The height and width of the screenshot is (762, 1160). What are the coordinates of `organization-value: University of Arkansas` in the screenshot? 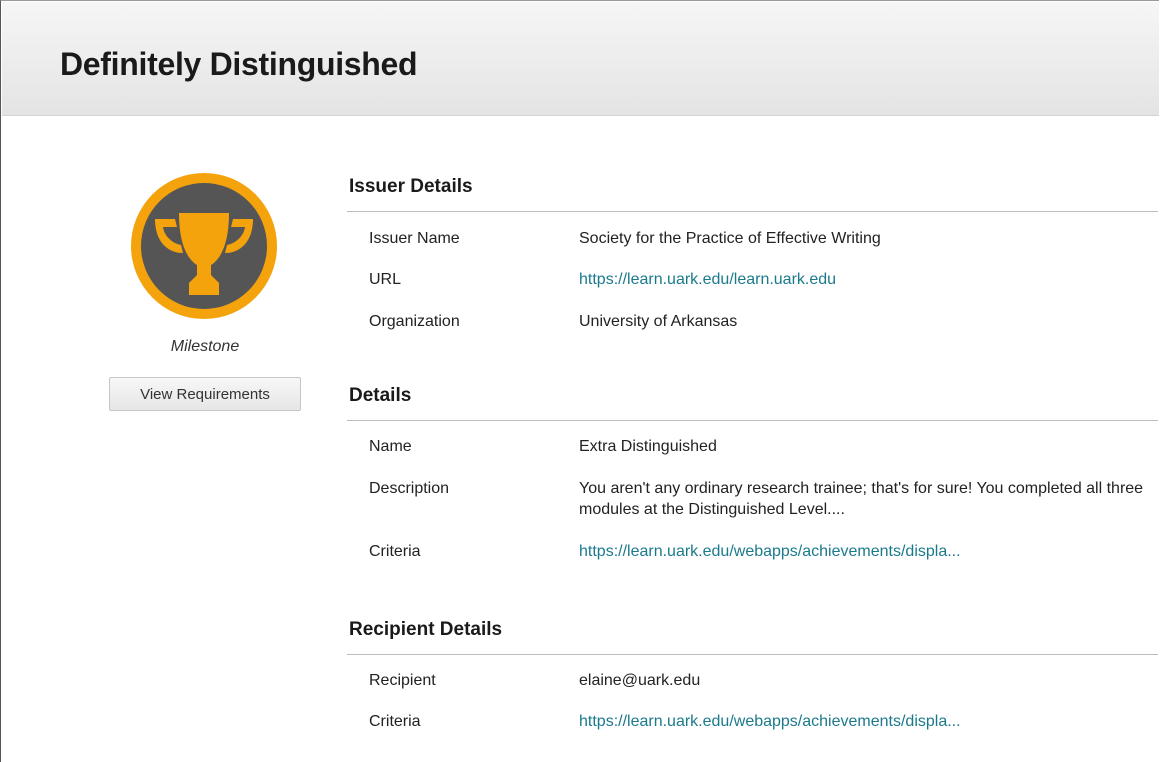 It's located at (658, 321).